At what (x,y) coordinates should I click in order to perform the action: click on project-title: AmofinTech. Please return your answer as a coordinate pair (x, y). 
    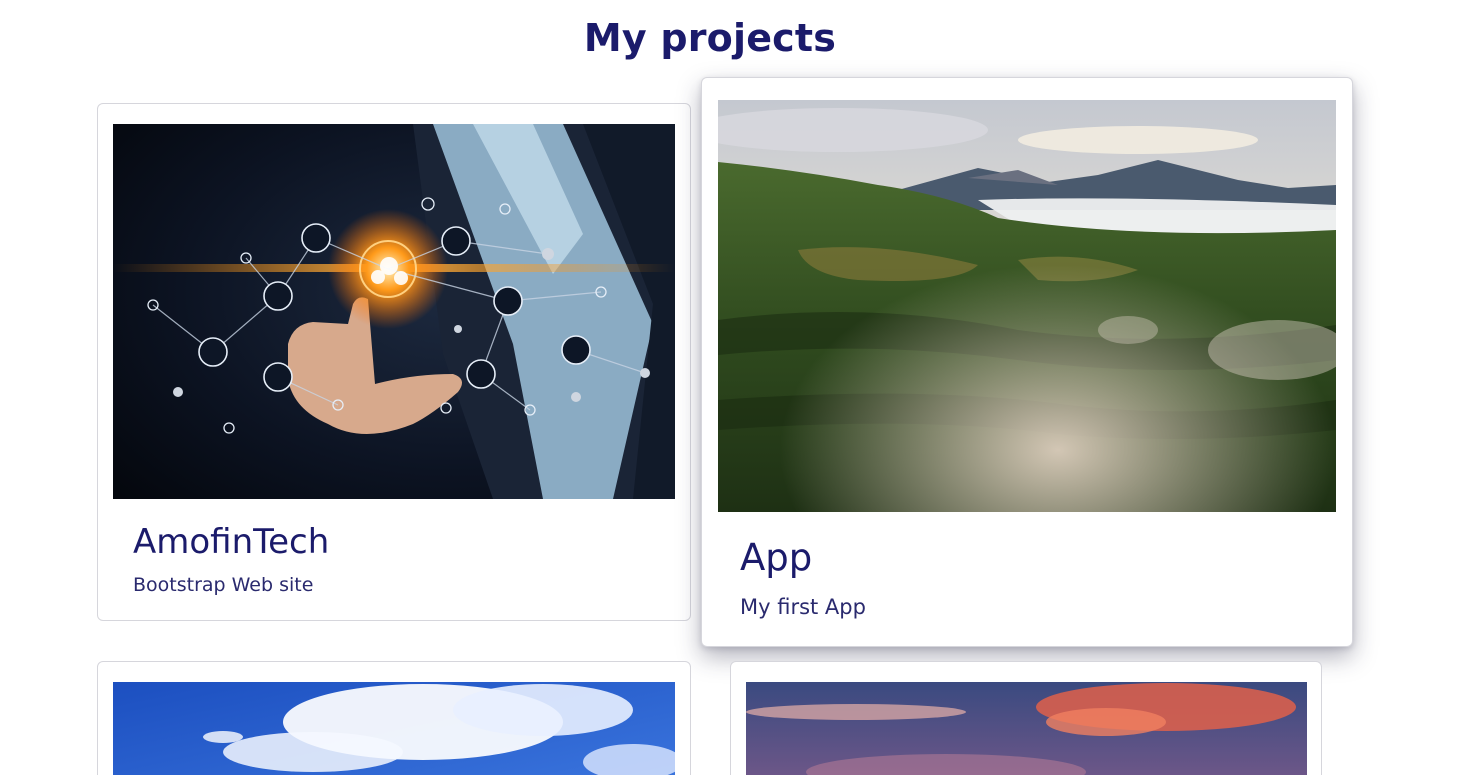
    Looking at the image, I should click on (231, 542).